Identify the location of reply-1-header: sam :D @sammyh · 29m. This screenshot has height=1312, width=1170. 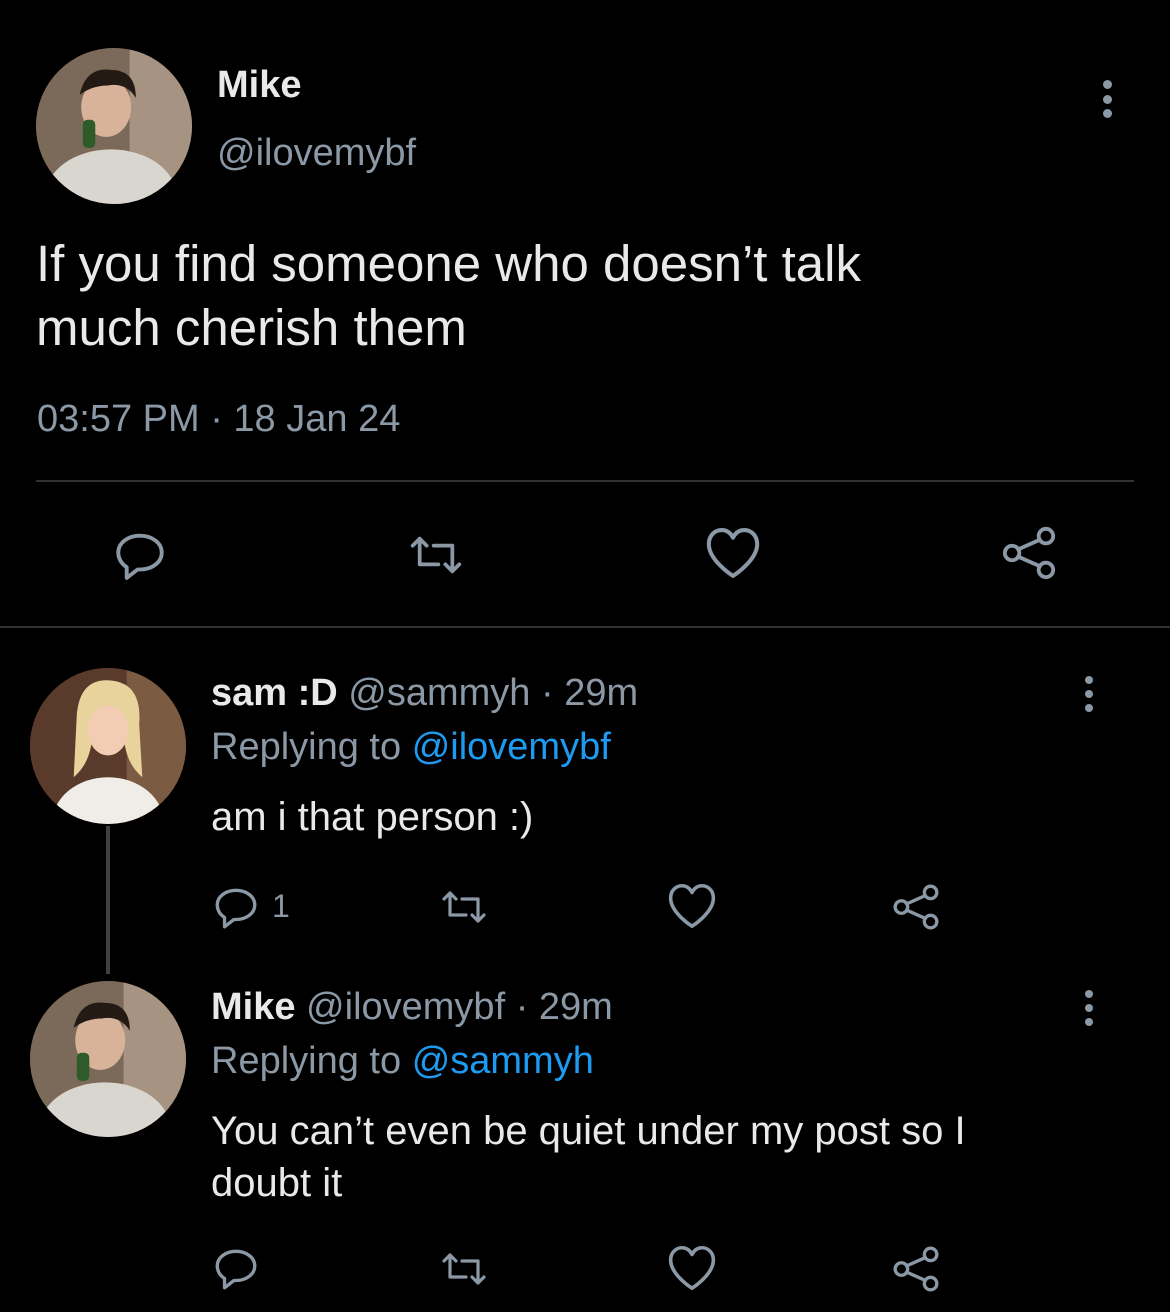
(424, 693).